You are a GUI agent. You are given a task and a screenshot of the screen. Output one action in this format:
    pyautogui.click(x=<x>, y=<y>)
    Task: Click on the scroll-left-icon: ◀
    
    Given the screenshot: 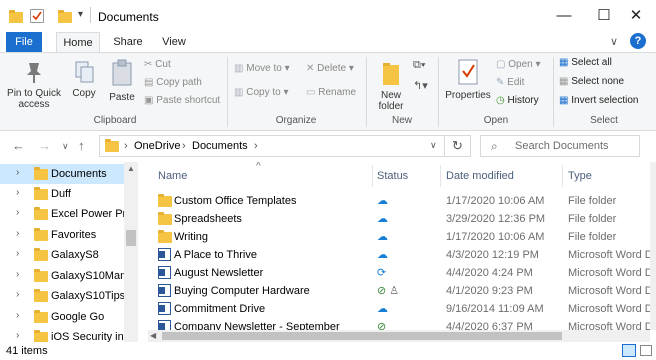 What is the action you would take?
    pyautogui.click(x=153, y=335)
    